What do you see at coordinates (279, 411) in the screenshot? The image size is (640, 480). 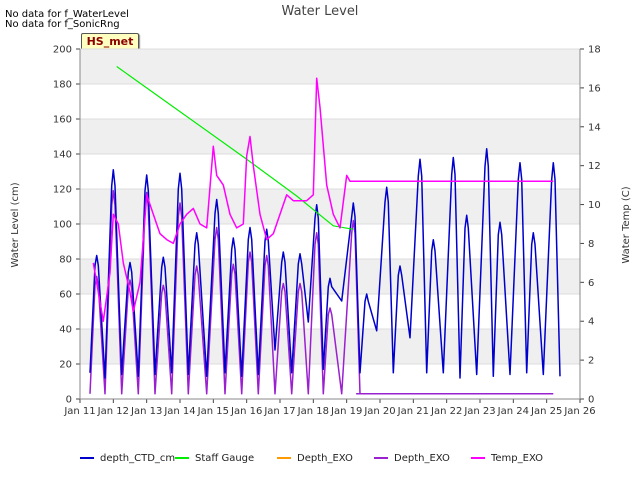 I see `x-tick-label: Jan 17` at bounding box center [279, 411].